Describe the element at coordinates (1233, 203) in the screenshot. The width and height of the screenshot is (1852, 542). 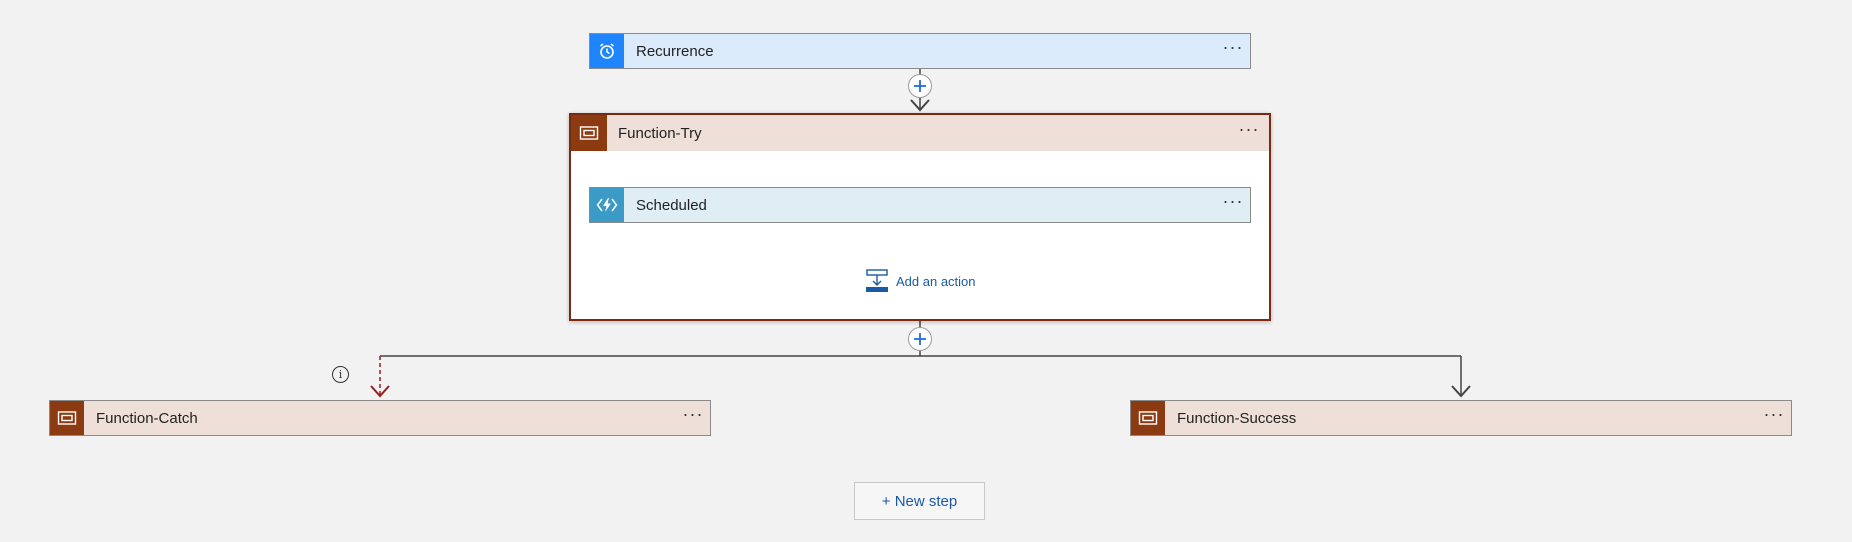
I see `scheduled-more-button: ···` at that location.